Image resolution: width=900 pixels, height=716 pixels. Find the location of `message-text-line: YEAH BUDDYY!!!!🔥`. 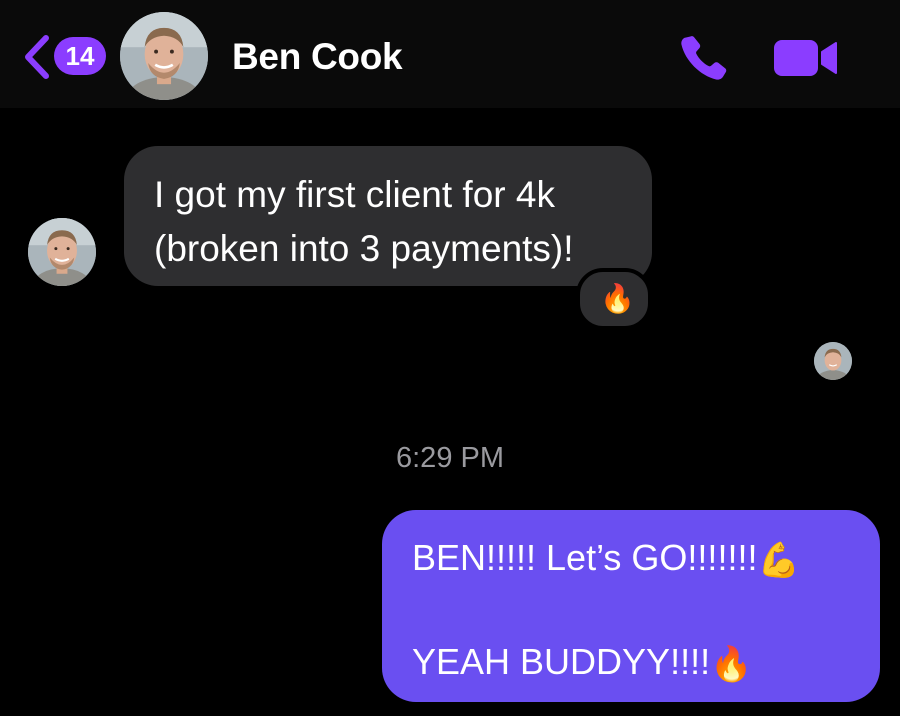

message-text-line: YEAH BUDDYY!!!!🔥 is located at coordinates (636, 662).